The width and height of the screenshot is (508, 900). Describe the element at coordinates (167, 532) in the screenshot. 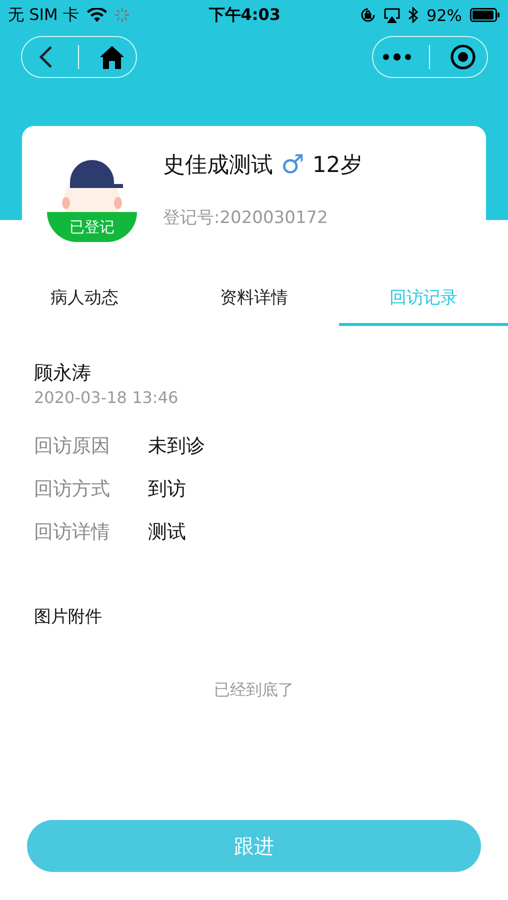

I see `field-value: 测试` at that location.